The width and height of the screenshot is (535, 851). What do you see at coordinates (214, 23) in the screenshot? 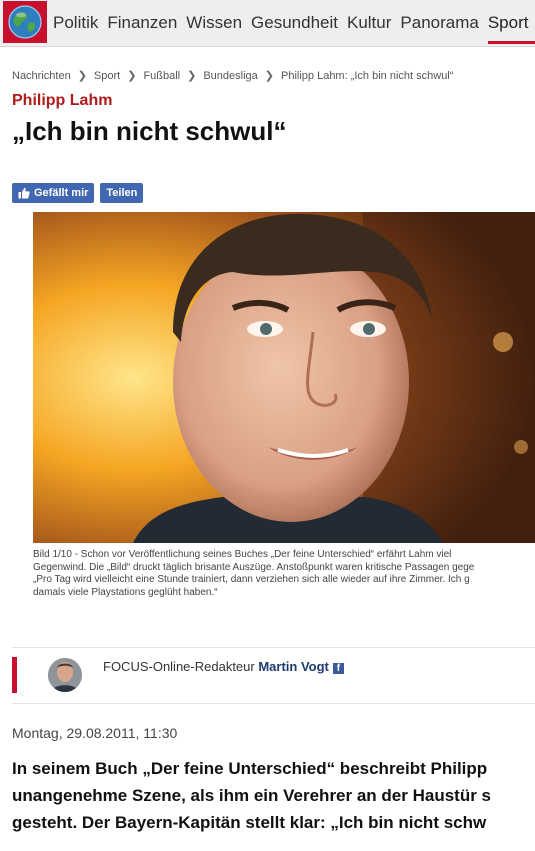
I see `nav-item-wissen: Wissen` at bounding box center [214, 23].